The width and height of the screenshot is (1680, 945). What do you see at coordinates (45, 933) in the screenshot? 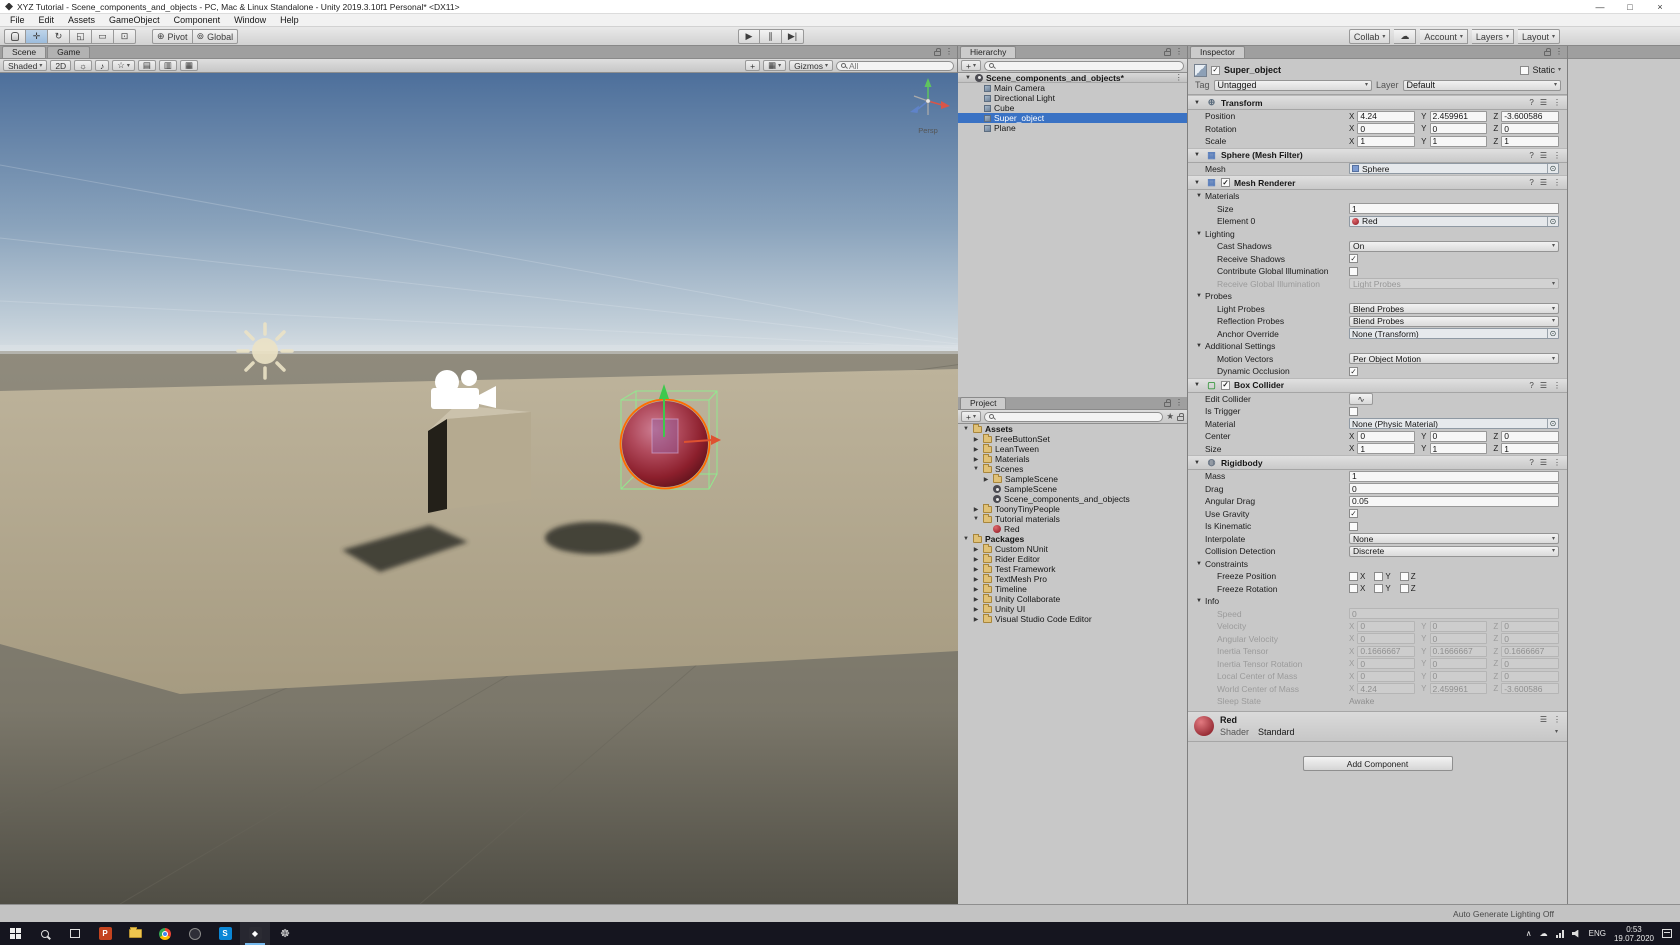
I see `taskbar-search-button` at bounding box center [45, 933].